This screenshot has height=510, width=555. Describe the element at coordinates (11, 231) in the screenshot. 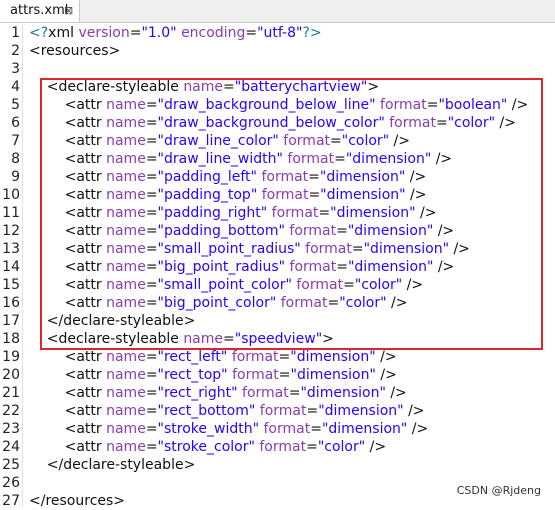

I see `line-number: 12` at that location.